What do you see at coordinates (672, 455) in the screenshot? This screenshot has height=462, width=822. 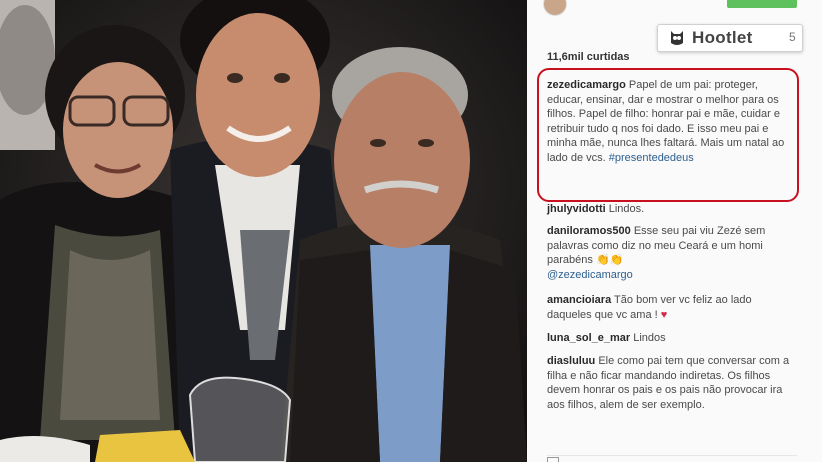 I see `divider` at bounding box center [672, 455].